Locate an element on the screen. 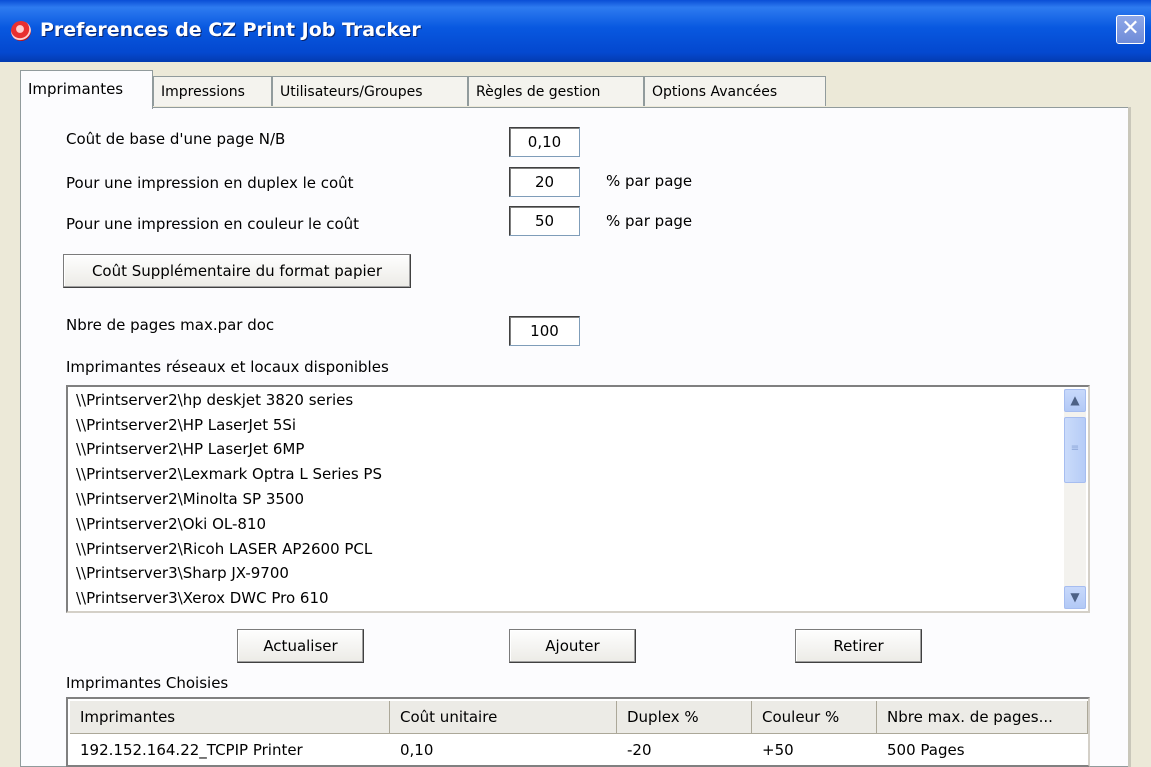 The image size is (1151, 767). column-header-duplex: Duplex % is located at coordinates (684, 717).